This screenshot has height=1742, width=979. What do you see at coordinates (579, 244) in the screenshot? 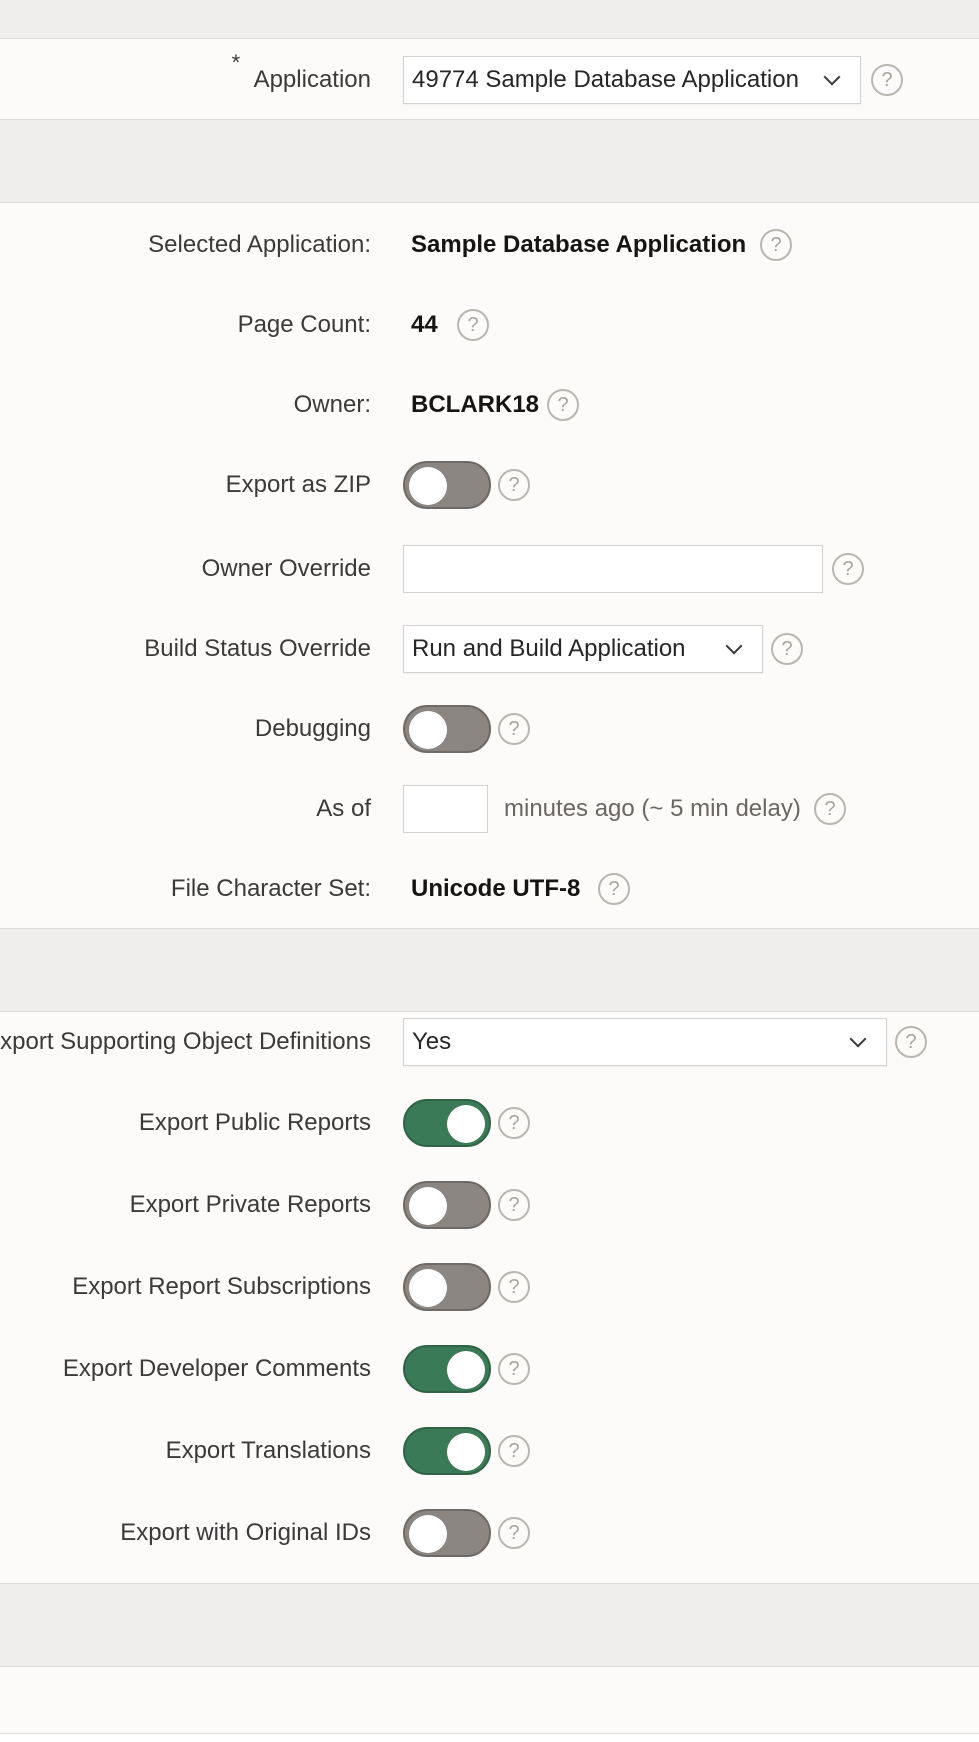
I see `selected-application-value: Sample Database Application` at bounding box center [579, 244].